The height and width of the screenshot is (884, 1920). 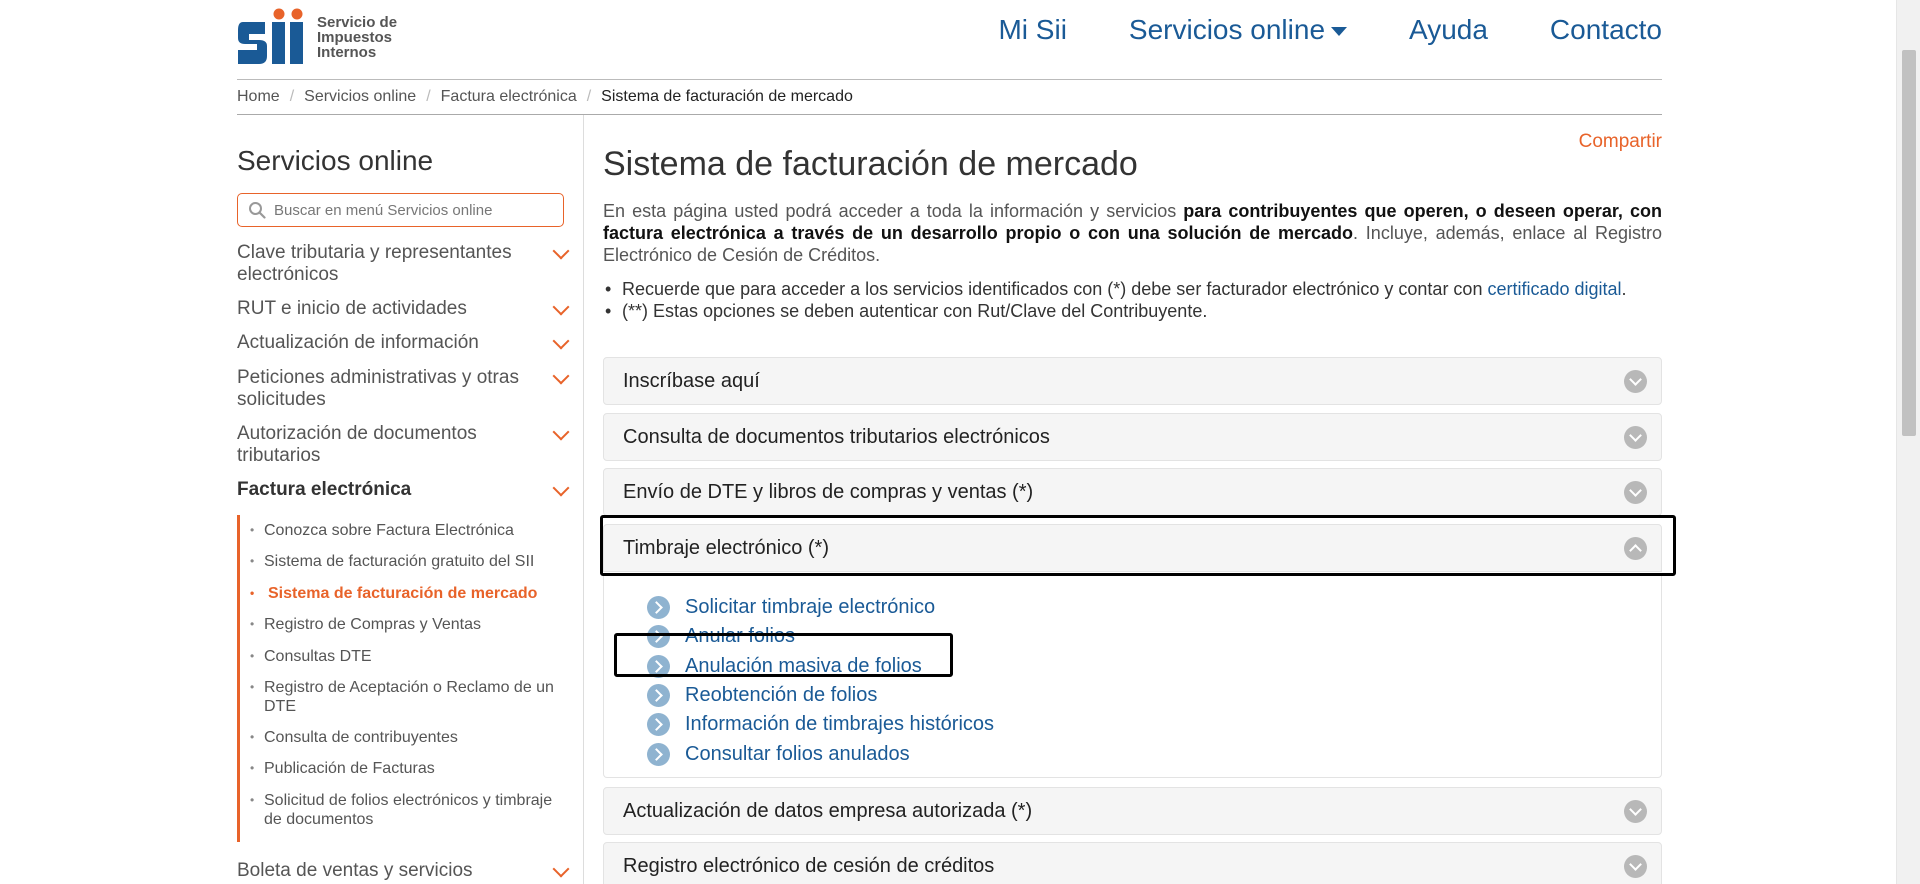 What do you see at coordinates (691, 381) in the screenshot?
I see `accordion-label: Inscríbase aquí` at bounding box center [691, 381].